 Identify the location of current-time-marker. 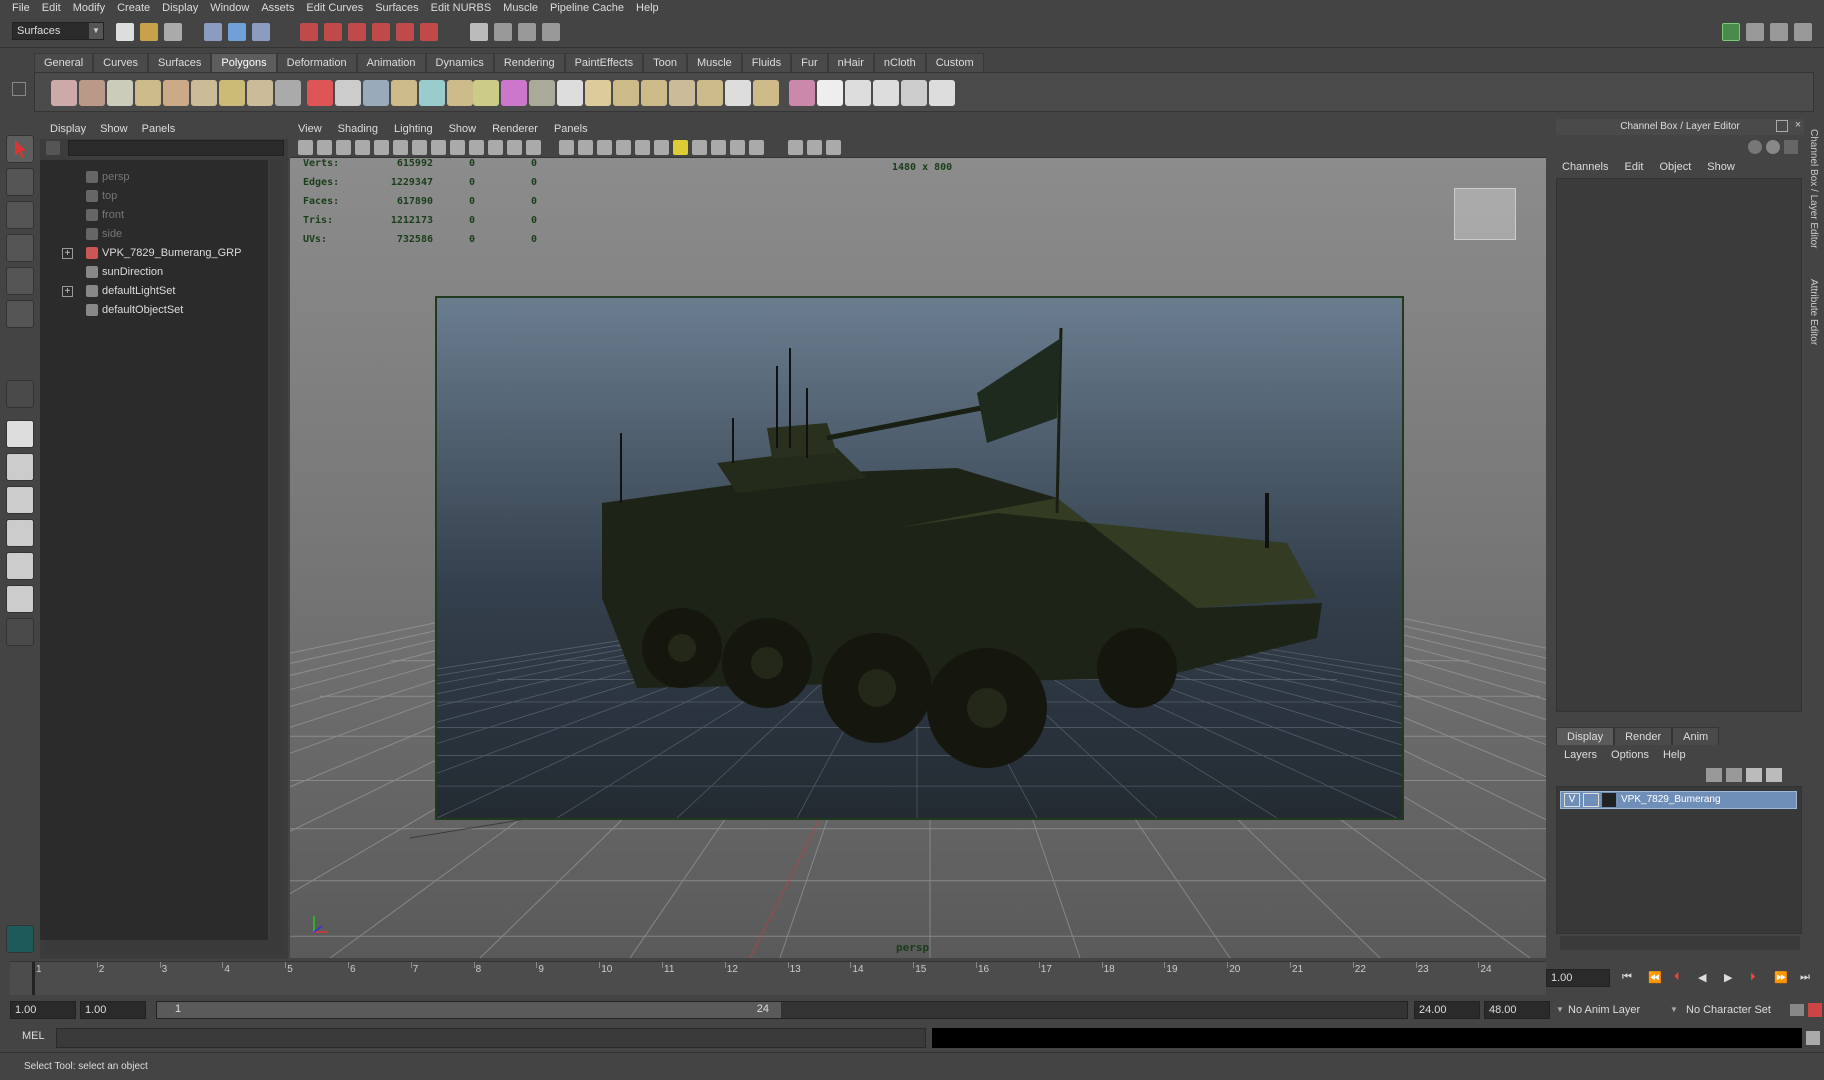
(33, 978).